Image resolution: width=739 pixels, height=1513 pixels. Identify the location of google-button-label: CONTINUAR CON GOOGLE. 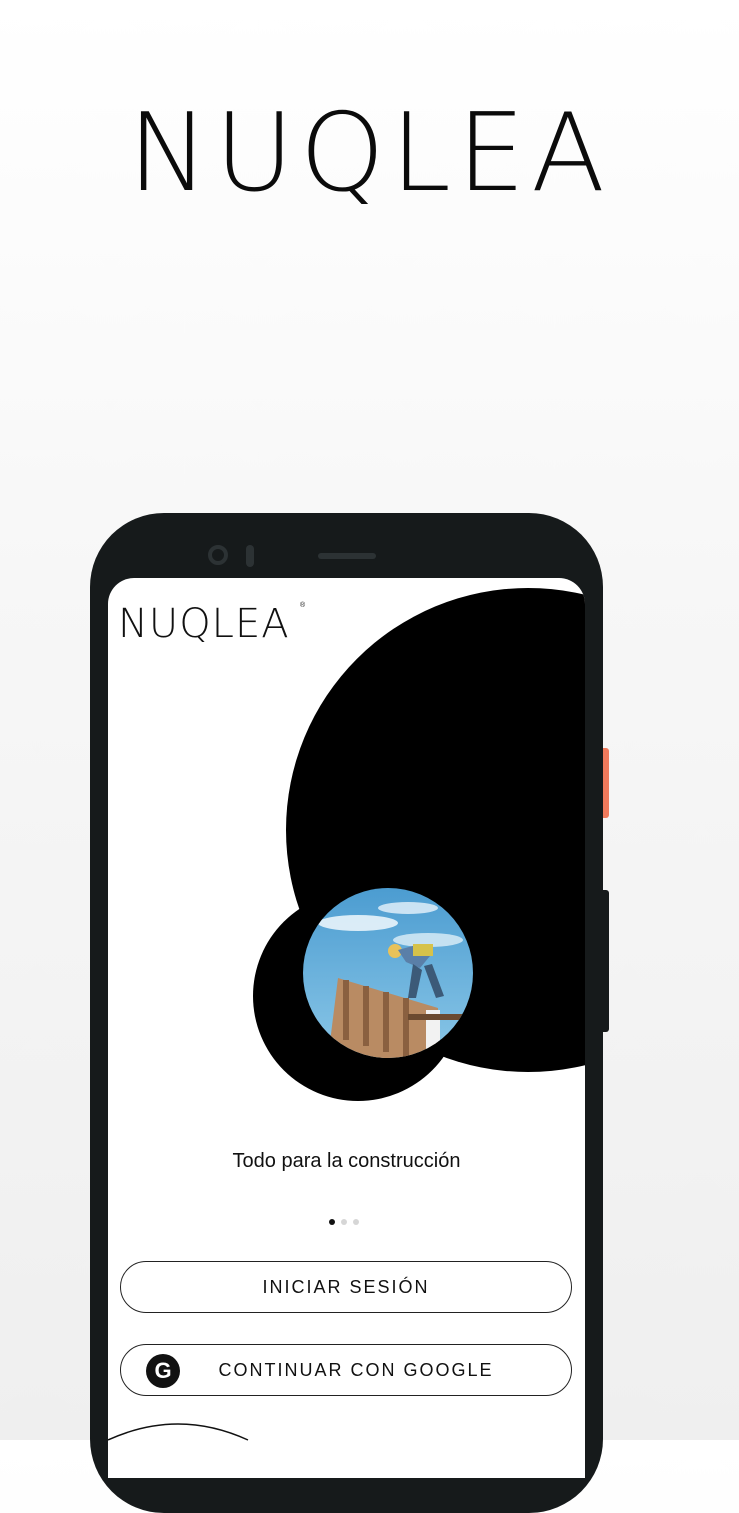
(356, 1369).